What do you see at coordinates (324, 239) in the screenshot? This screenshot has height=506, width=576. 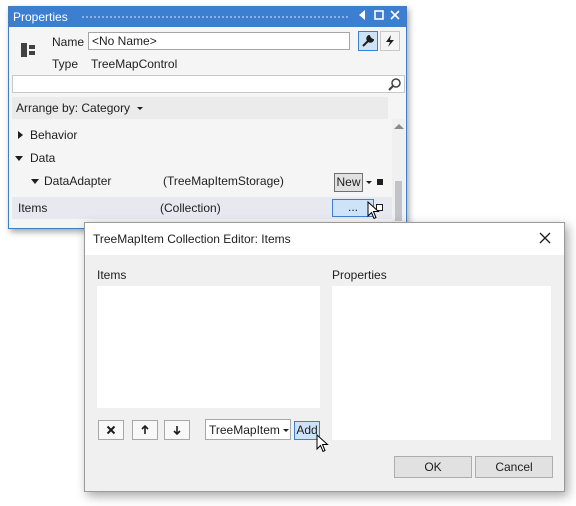 I see `dialog-title-bar: TreeMapItem Collection Editor: Items` at bounding box center [324, 239].